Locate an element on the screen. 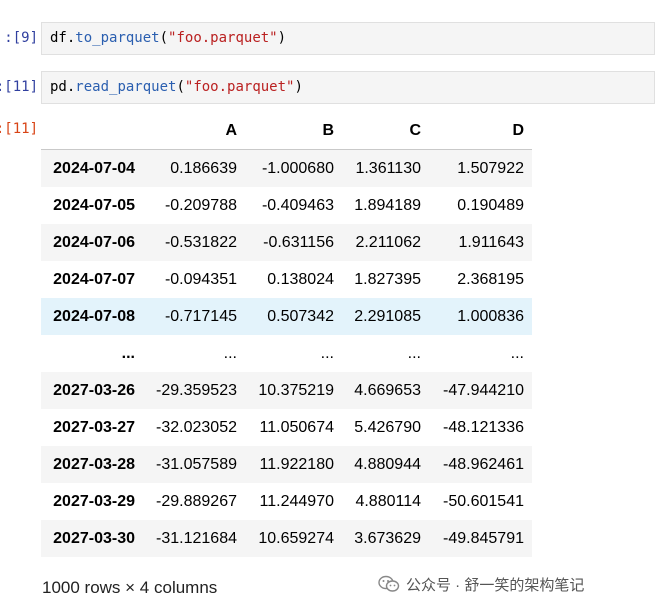 This screenshot has width=655, height=612. row-index: 2024-07-05 is located at coordinates (94, 205).